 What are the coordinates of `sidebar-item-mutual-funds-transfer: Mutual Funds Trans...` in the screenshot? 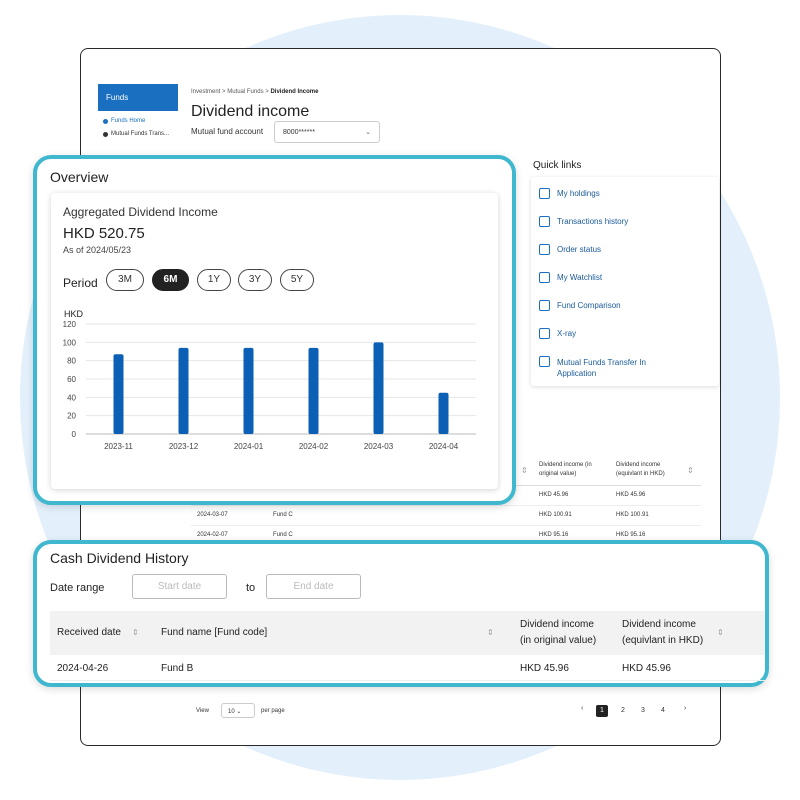 It's located at (138, 130).